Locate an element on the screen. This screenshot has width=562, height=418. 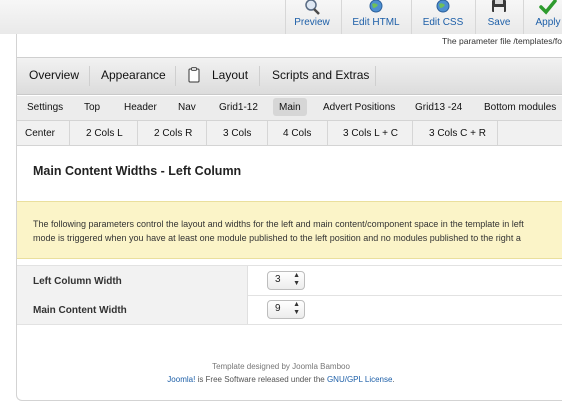
save-button: Save is located at coordinates (499, 17).